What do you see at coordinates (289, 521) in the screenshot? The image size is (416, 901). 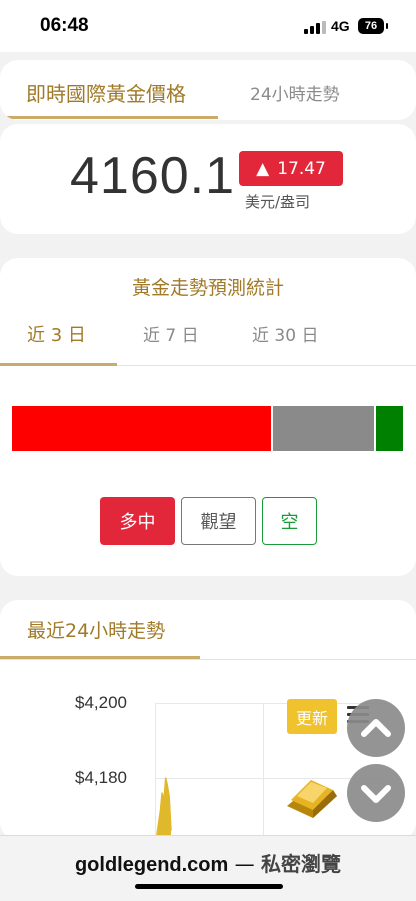 I see `bearish-button: 空` at bounding box center [289, 521].